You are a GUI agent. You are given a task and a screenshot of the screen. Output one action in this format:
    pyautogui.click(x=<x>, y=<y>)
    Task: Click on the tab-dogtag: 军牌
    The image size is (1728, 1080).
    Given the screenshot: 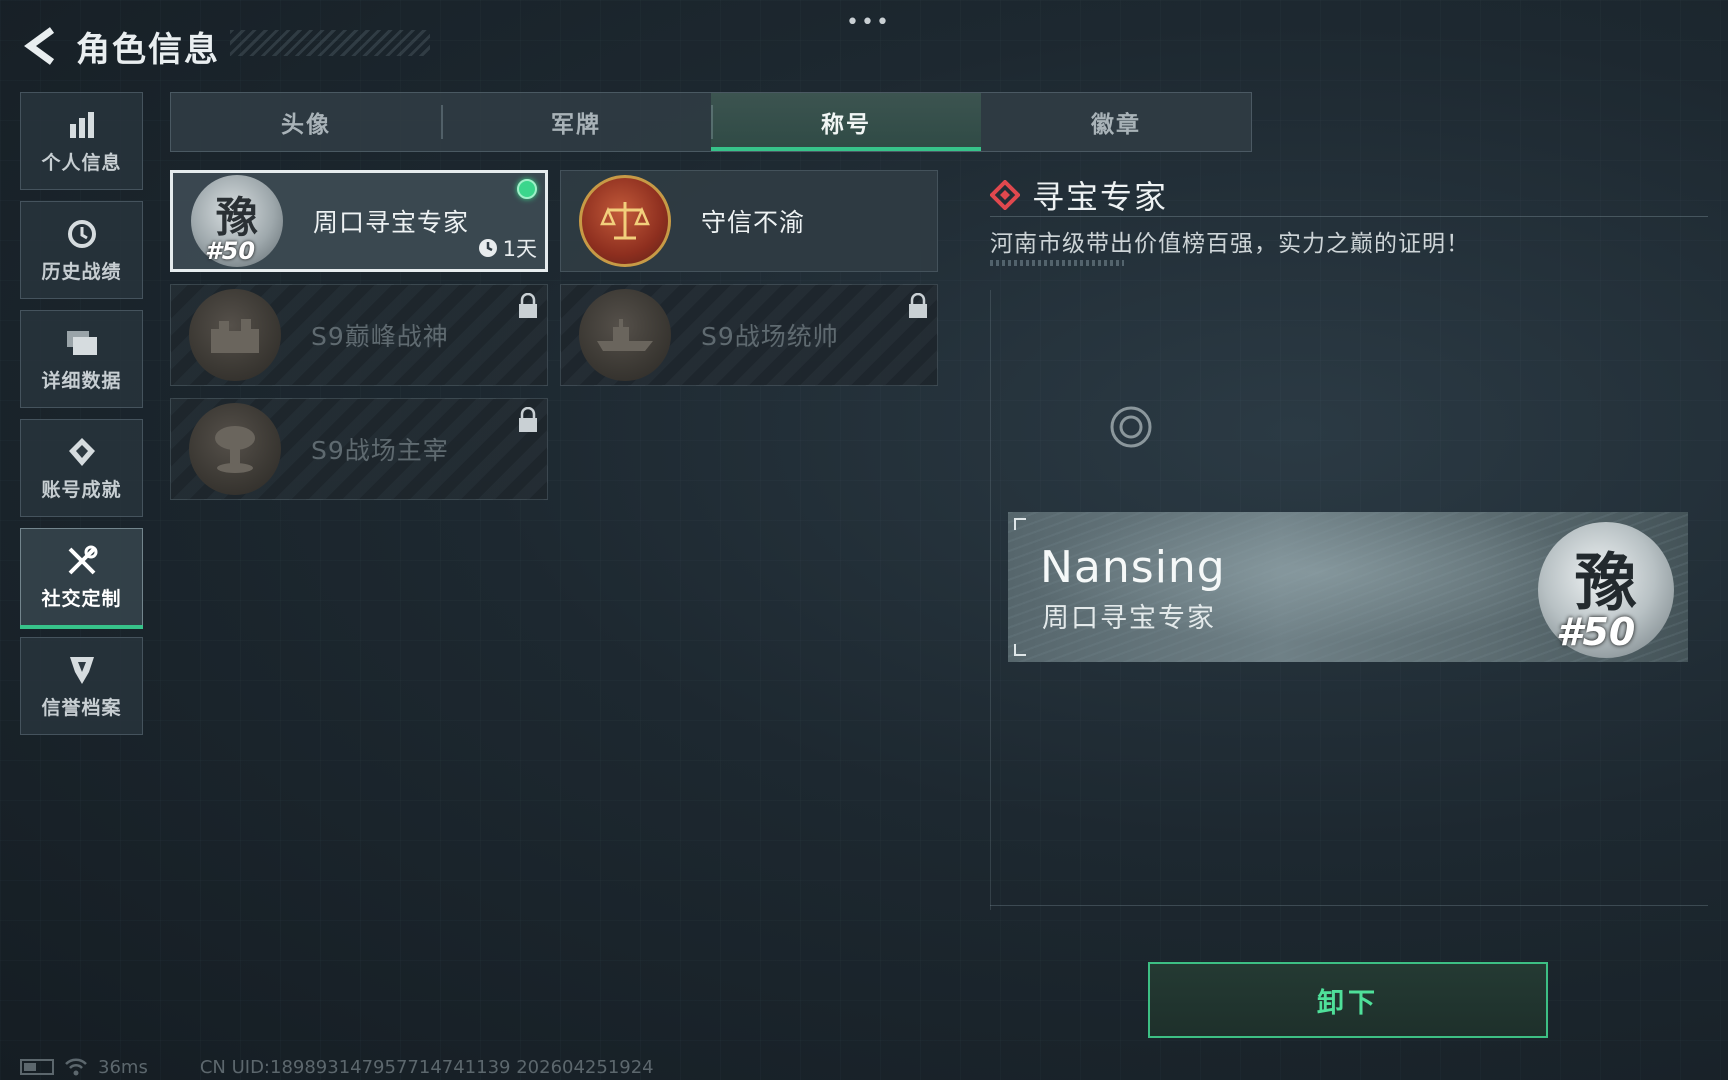 What is the action you would take?
    pyautogui.click(x=576, y=122)
    